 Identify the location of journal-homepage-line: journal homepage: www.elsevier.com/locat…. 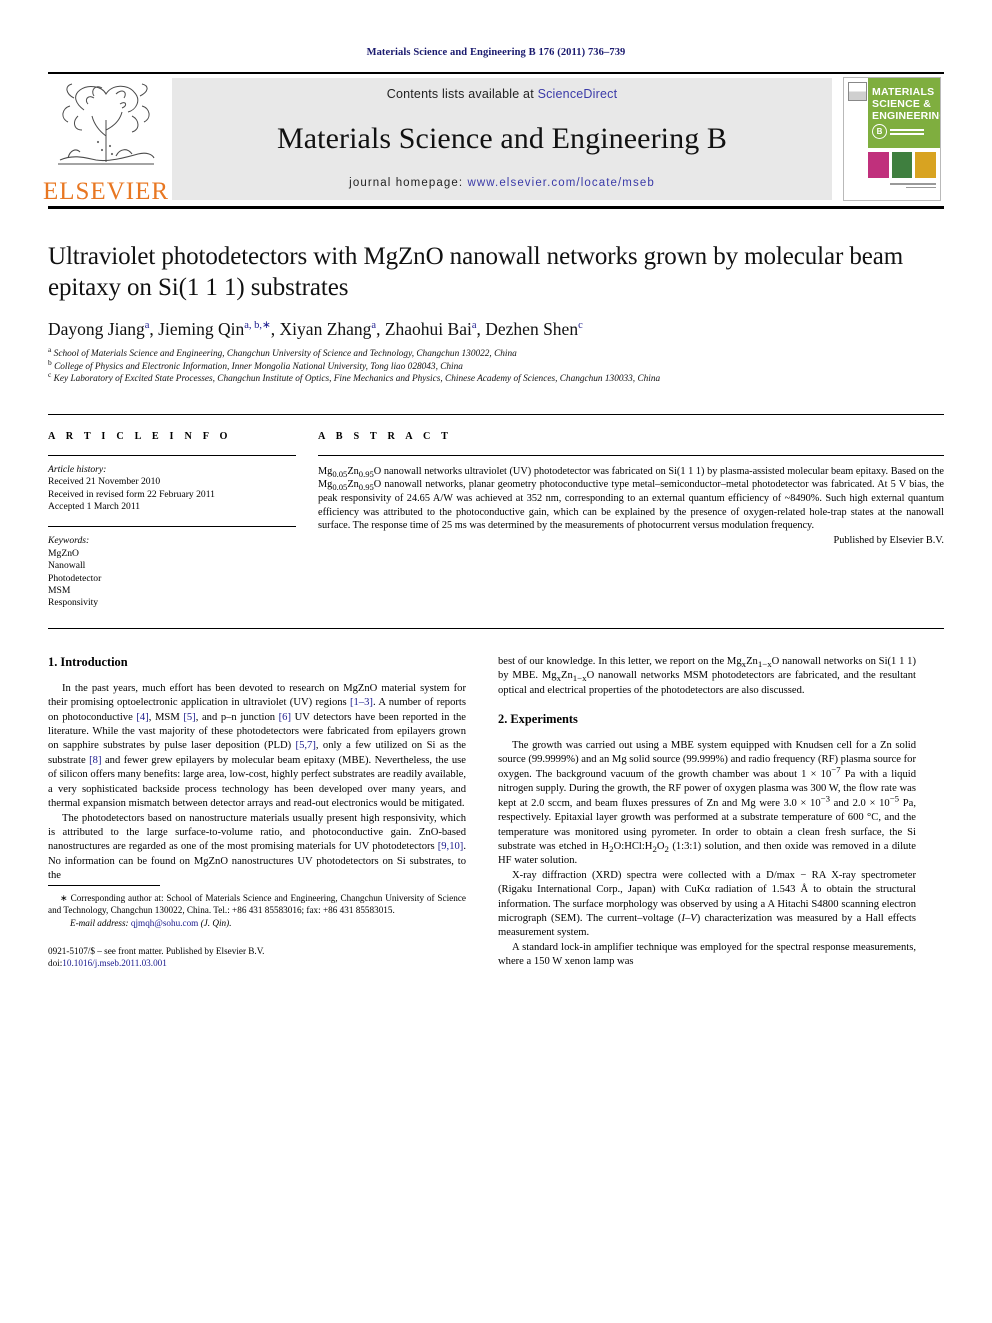
(502, 183).